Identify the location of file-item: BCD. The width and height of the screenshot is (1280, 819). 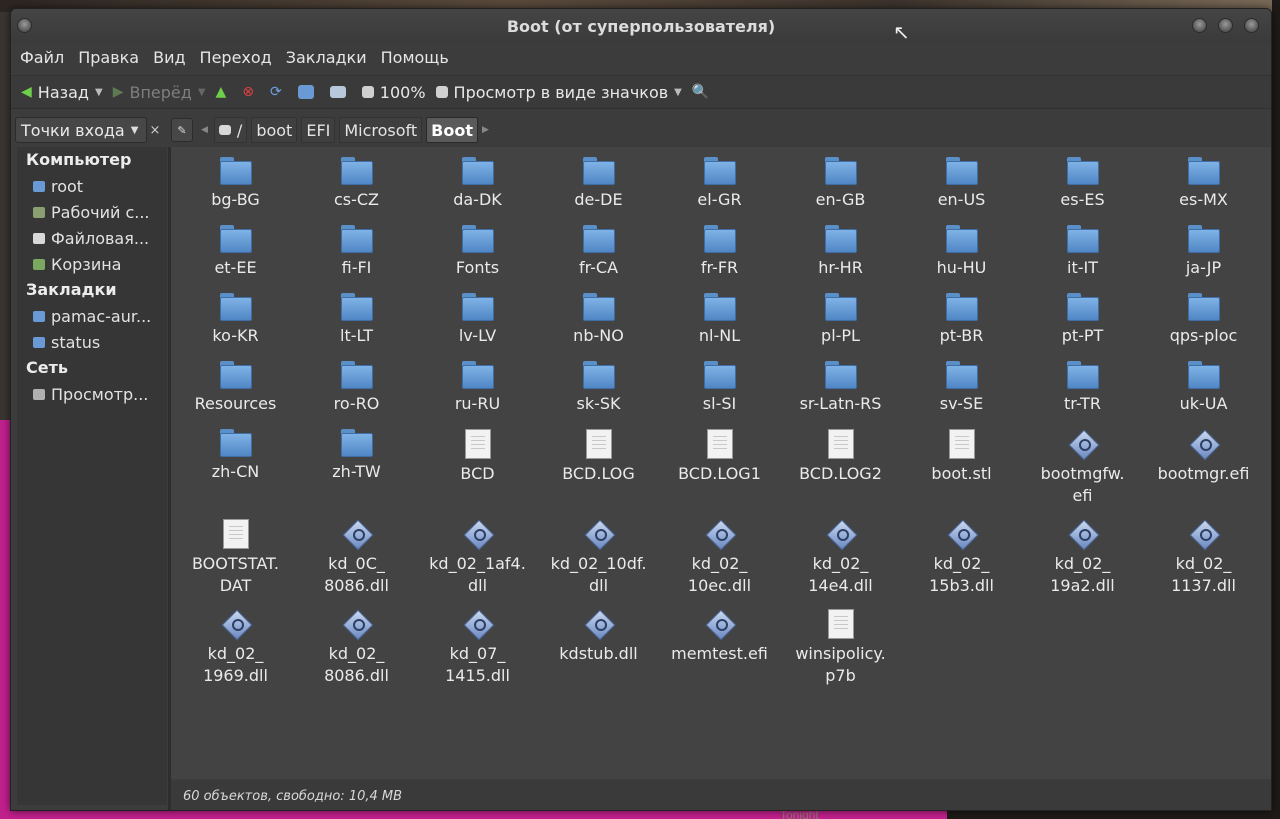
(477, 474).